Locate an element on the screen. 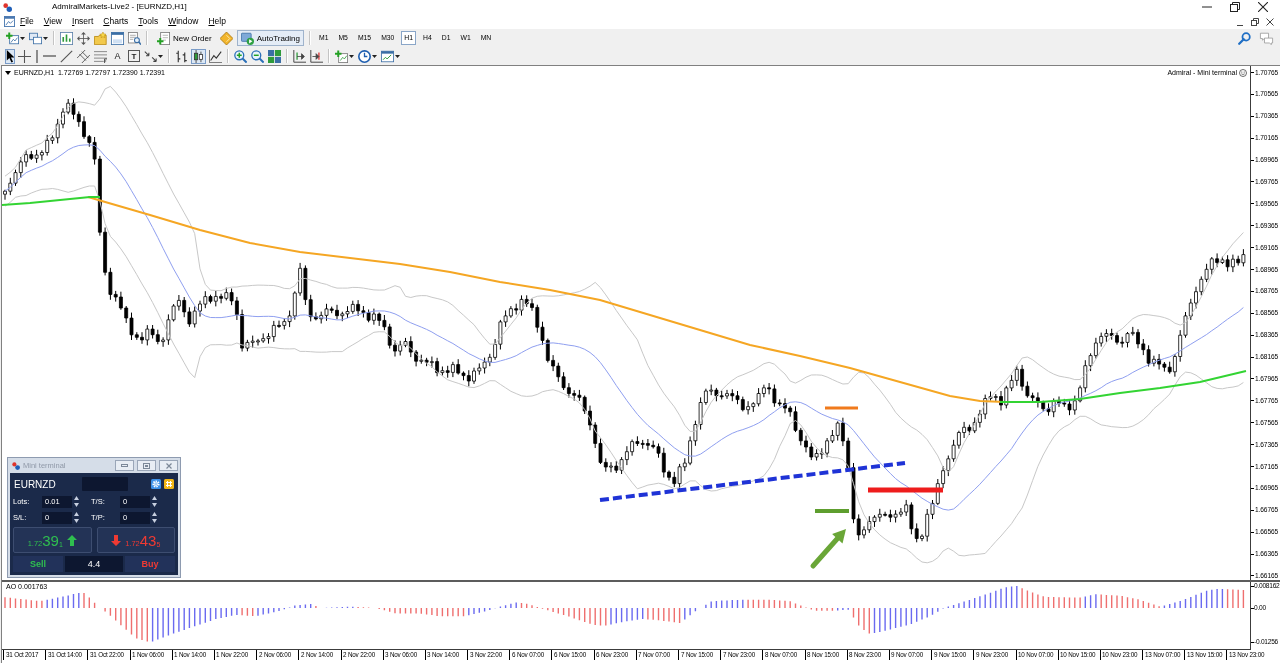 This screenshot has width=1280, height=663. spread-field: 4.4 is located at coordinates (94, 564).